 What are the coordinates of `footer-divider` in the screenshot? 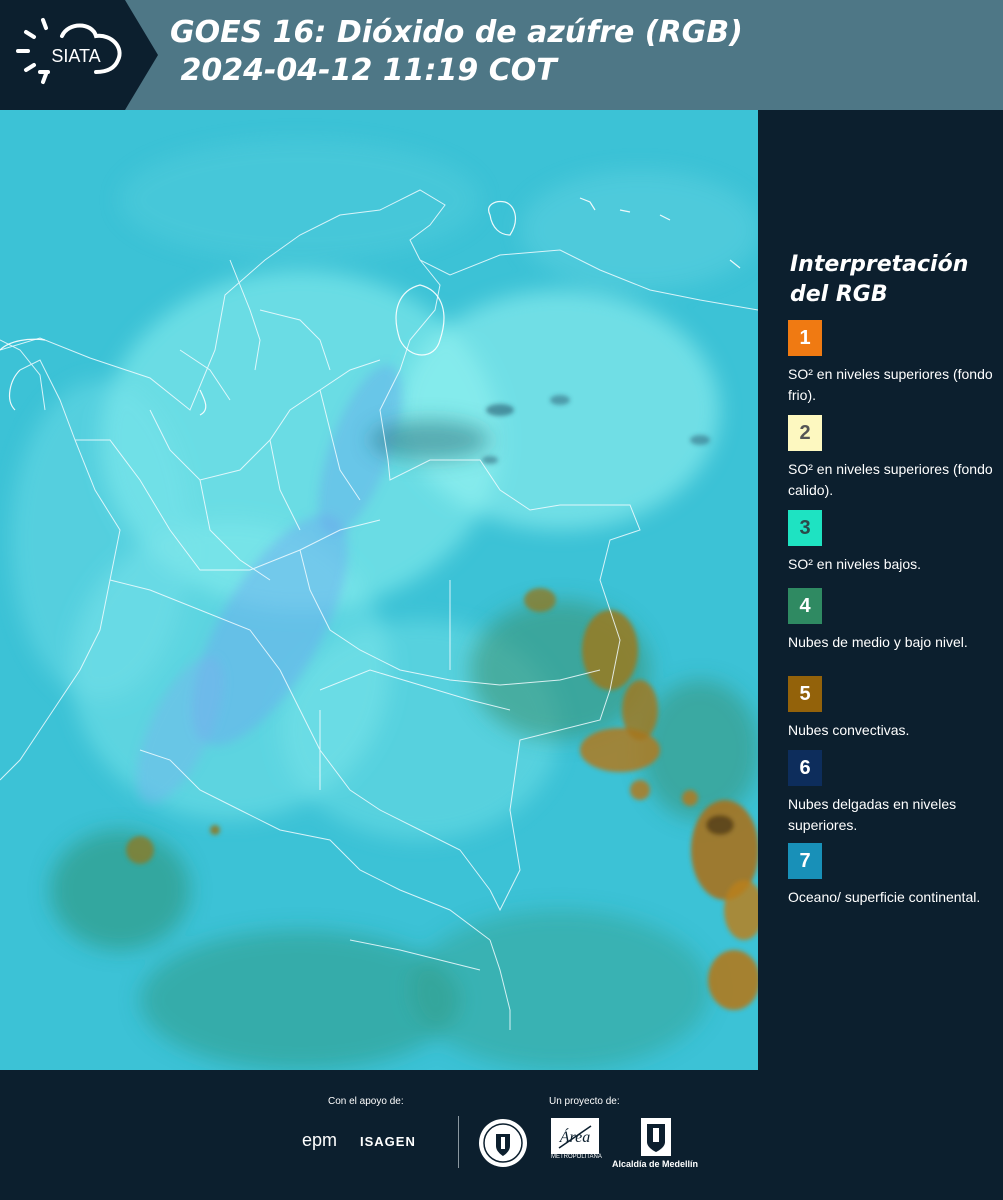 It's located at (458, 1142).